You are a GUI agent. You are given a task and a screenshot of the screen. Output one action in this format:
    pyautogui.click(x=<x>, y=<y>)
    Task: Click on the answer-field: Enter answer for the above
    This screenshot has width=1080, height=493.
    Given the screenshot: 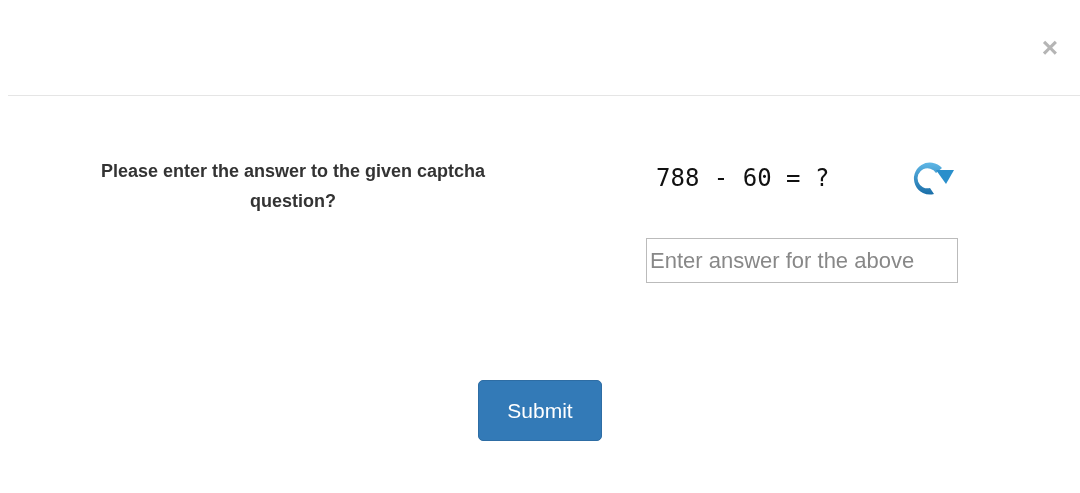 What is the action you would take?
    pyautogui.click(x=802, y=260)
    